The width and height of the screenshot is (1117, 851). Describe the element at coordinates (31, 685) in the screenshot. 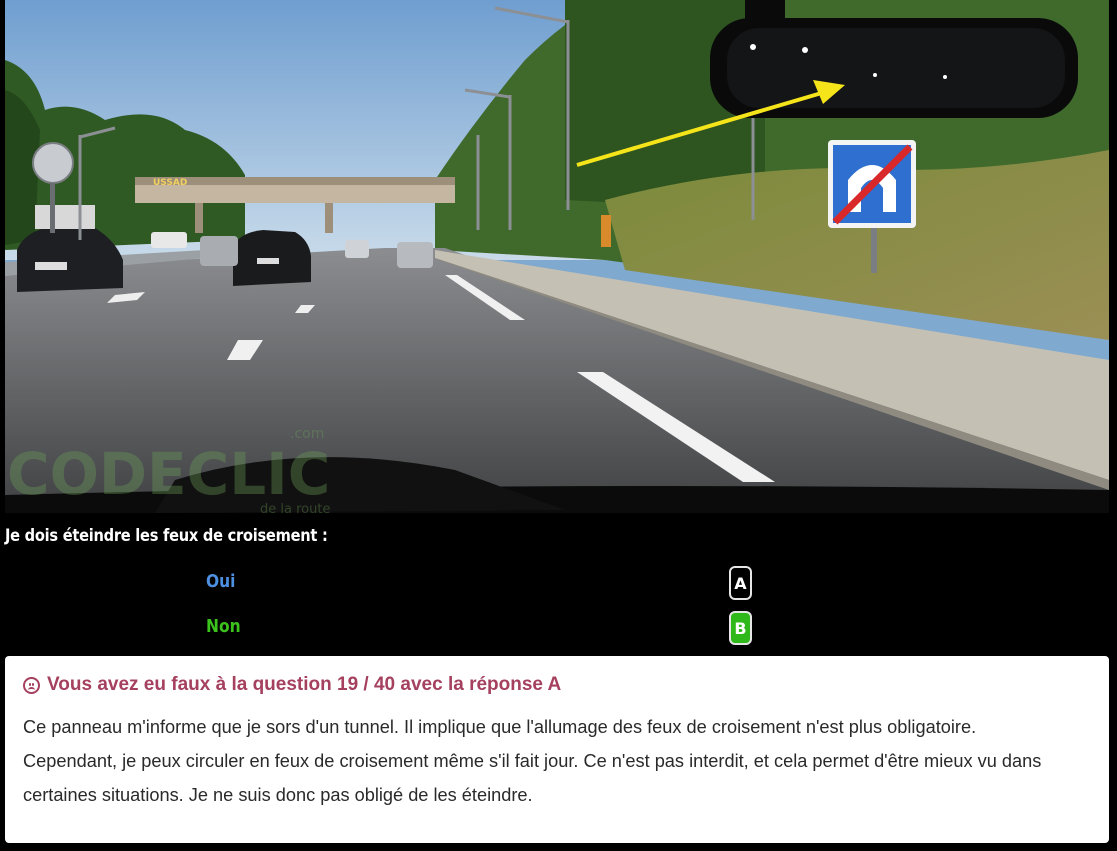

I see `sad-face-icon` at that location.